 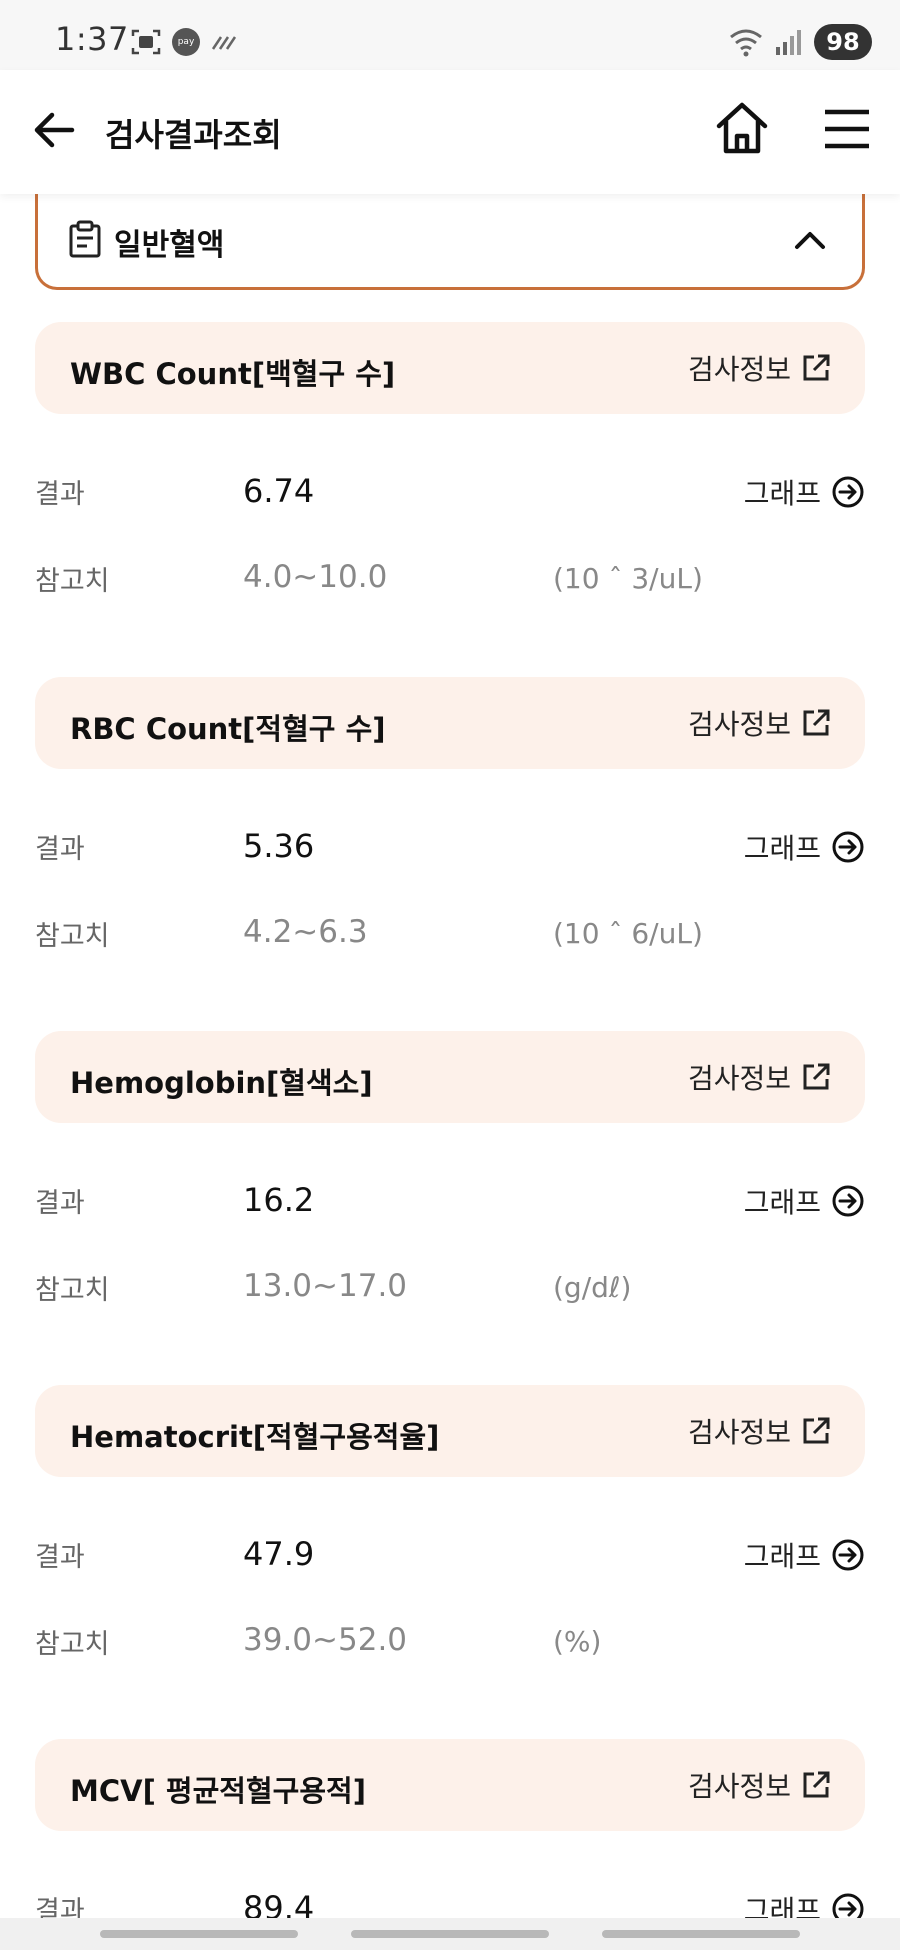 I want to click on menu-icon, so click(x=847, y=129).